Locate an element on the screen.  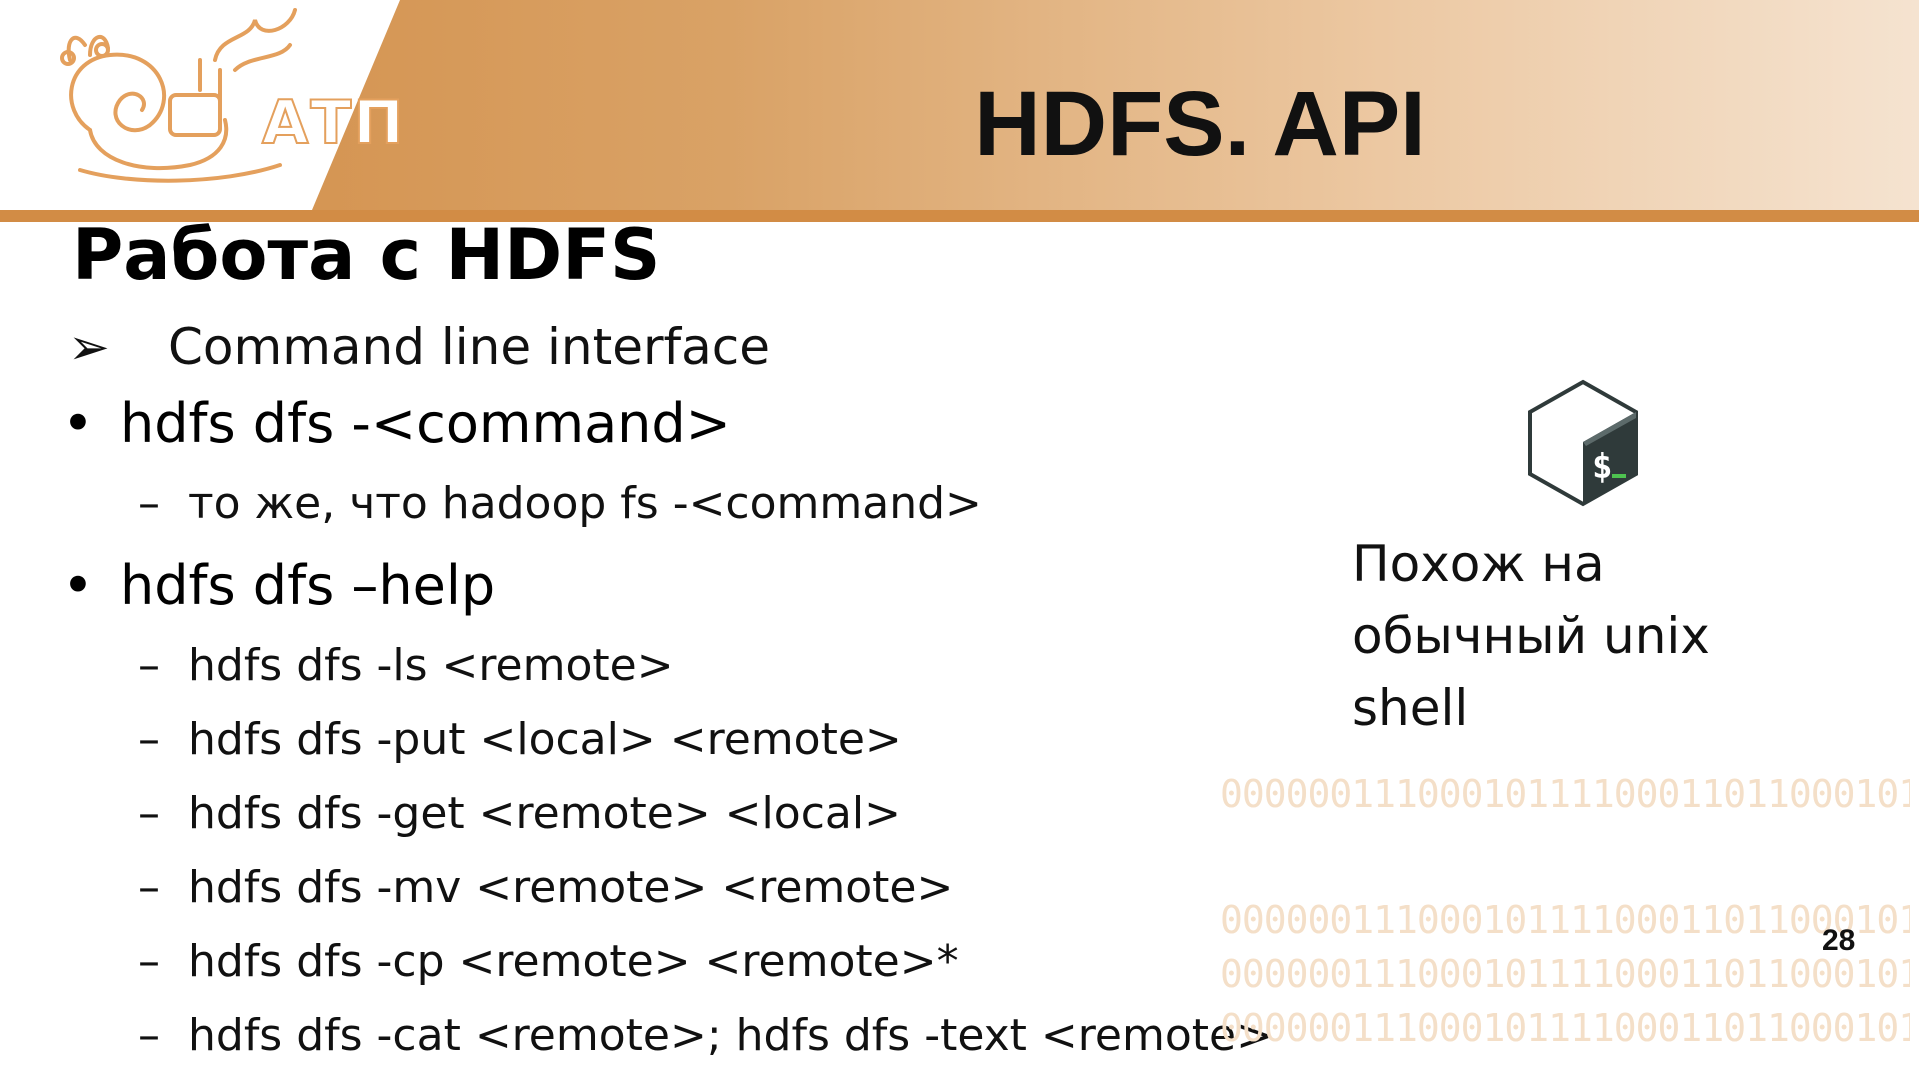
logo-text: АТП is located at coordinates (333, 123).